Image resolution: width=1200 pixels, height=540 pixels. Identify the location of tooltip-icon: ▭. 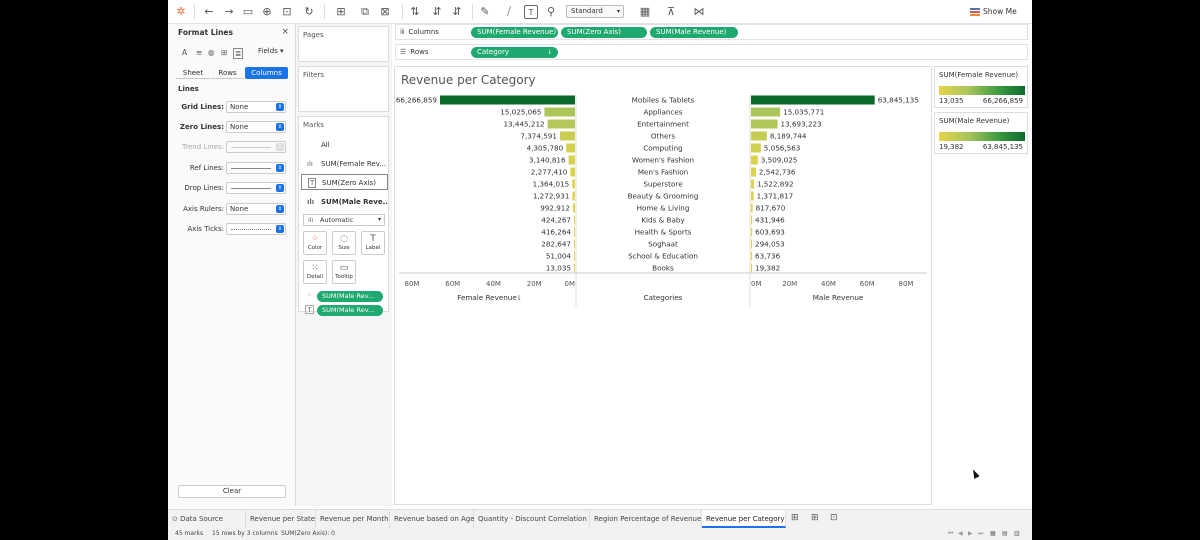
(344, 268).